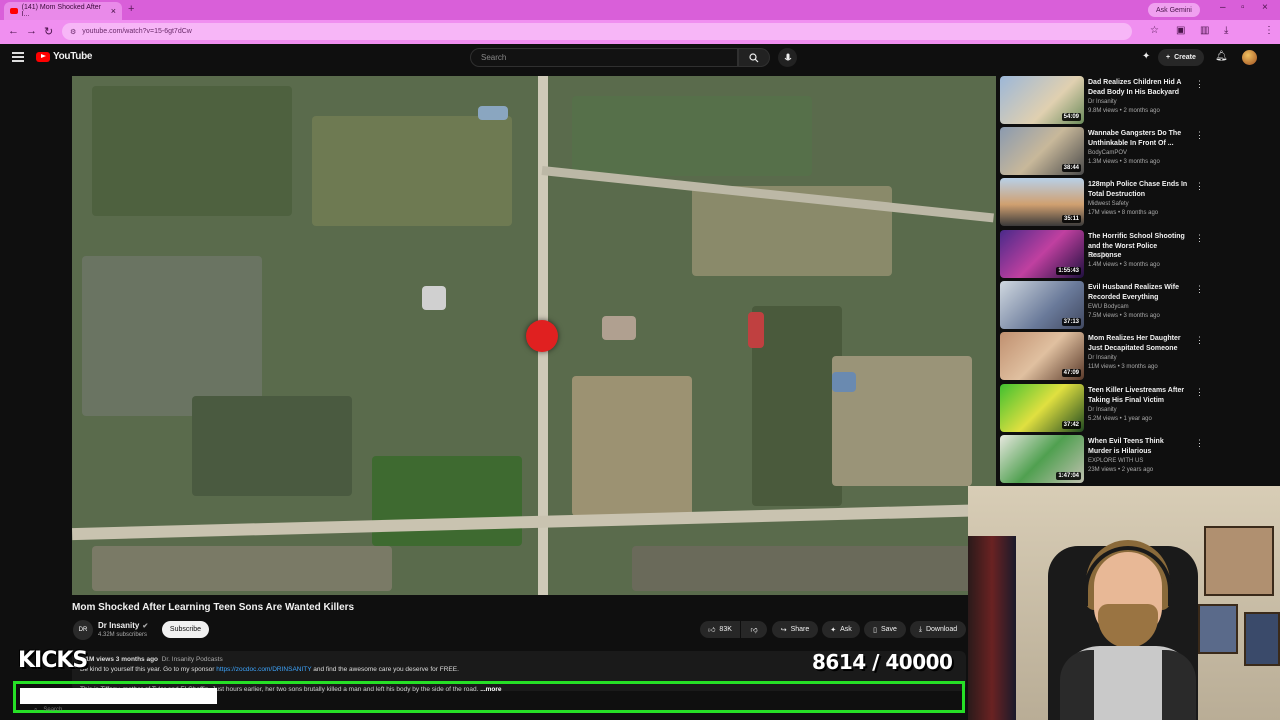 The width and height of the screenshot is (1280, 720). I want to click on logo-text: YouTube, so click(73, 56).